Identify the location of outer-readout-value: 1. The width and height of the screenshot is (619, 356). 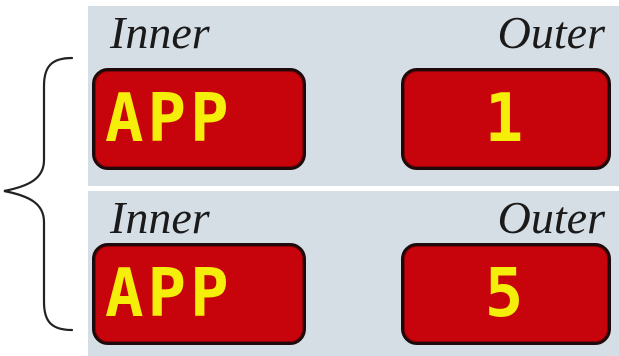
(506, 119).